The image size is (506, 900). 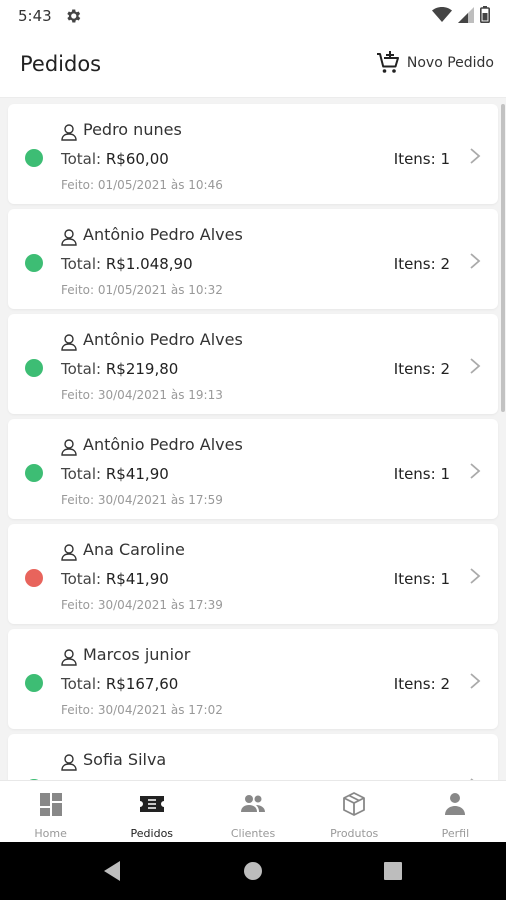 I want to click on nav-produtos: Produtos, so click(x=354, y=811).